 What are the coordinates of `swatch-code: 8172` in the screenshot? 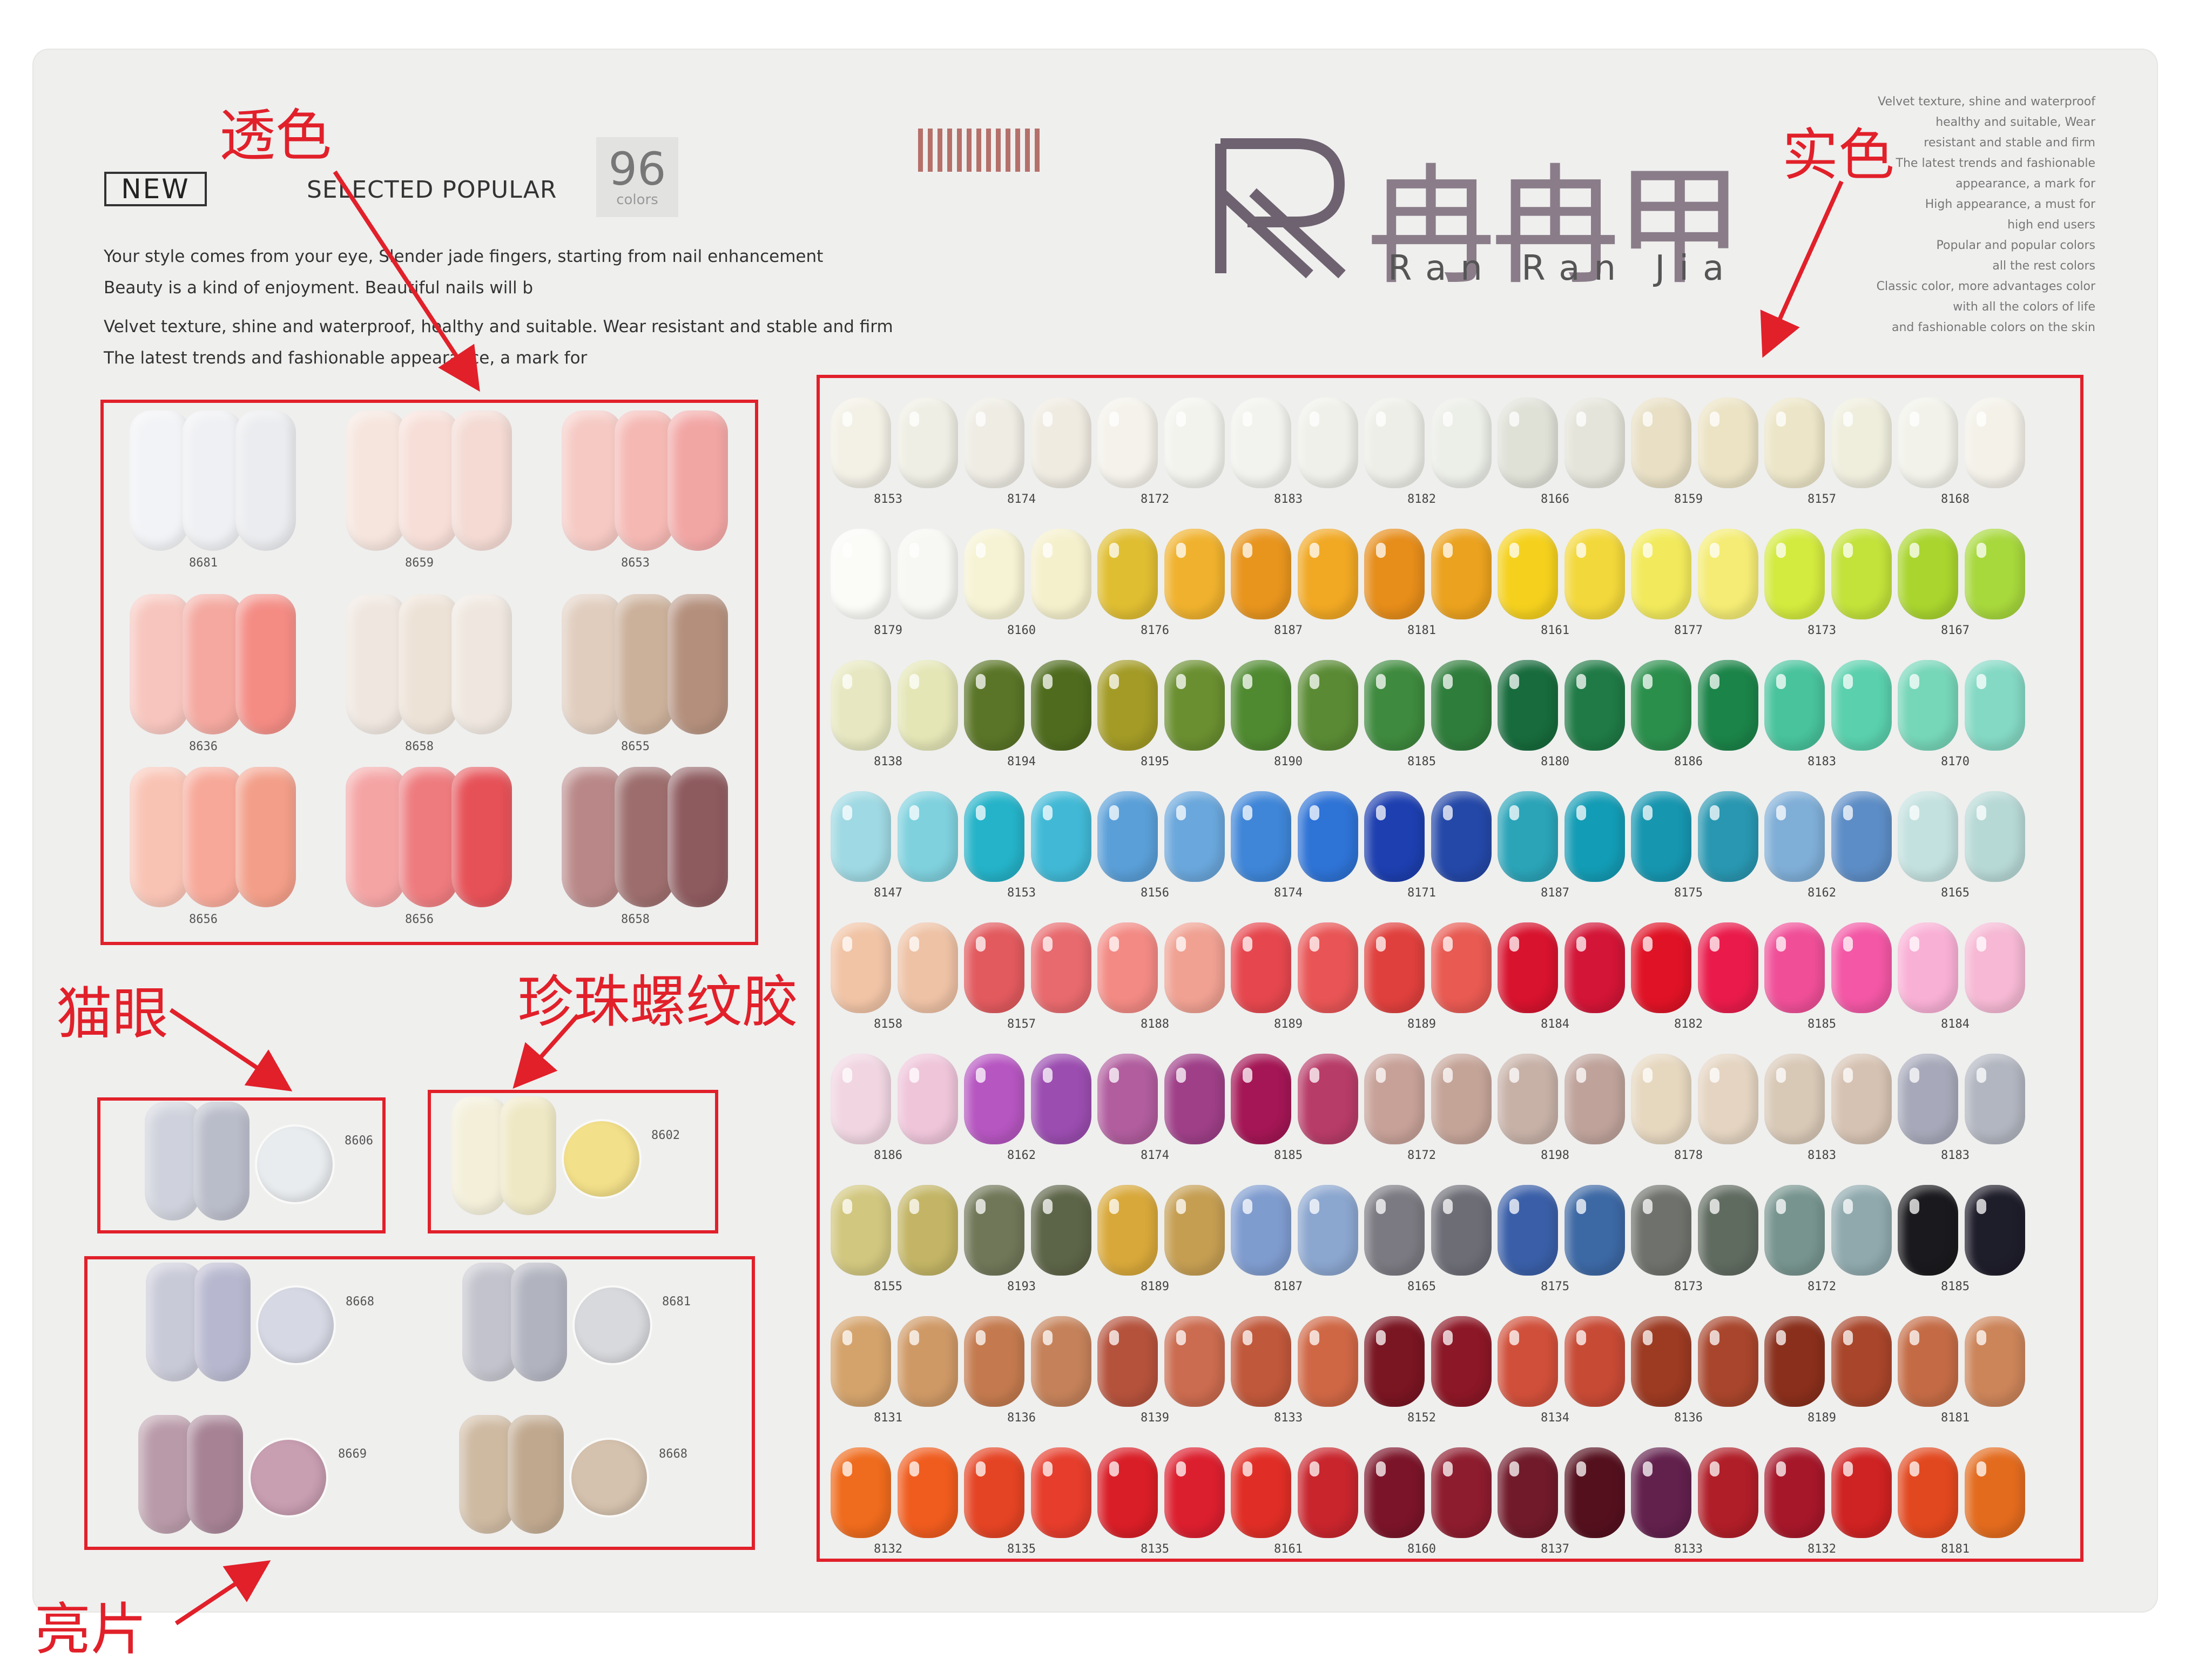 It's located at (1822, 1286).